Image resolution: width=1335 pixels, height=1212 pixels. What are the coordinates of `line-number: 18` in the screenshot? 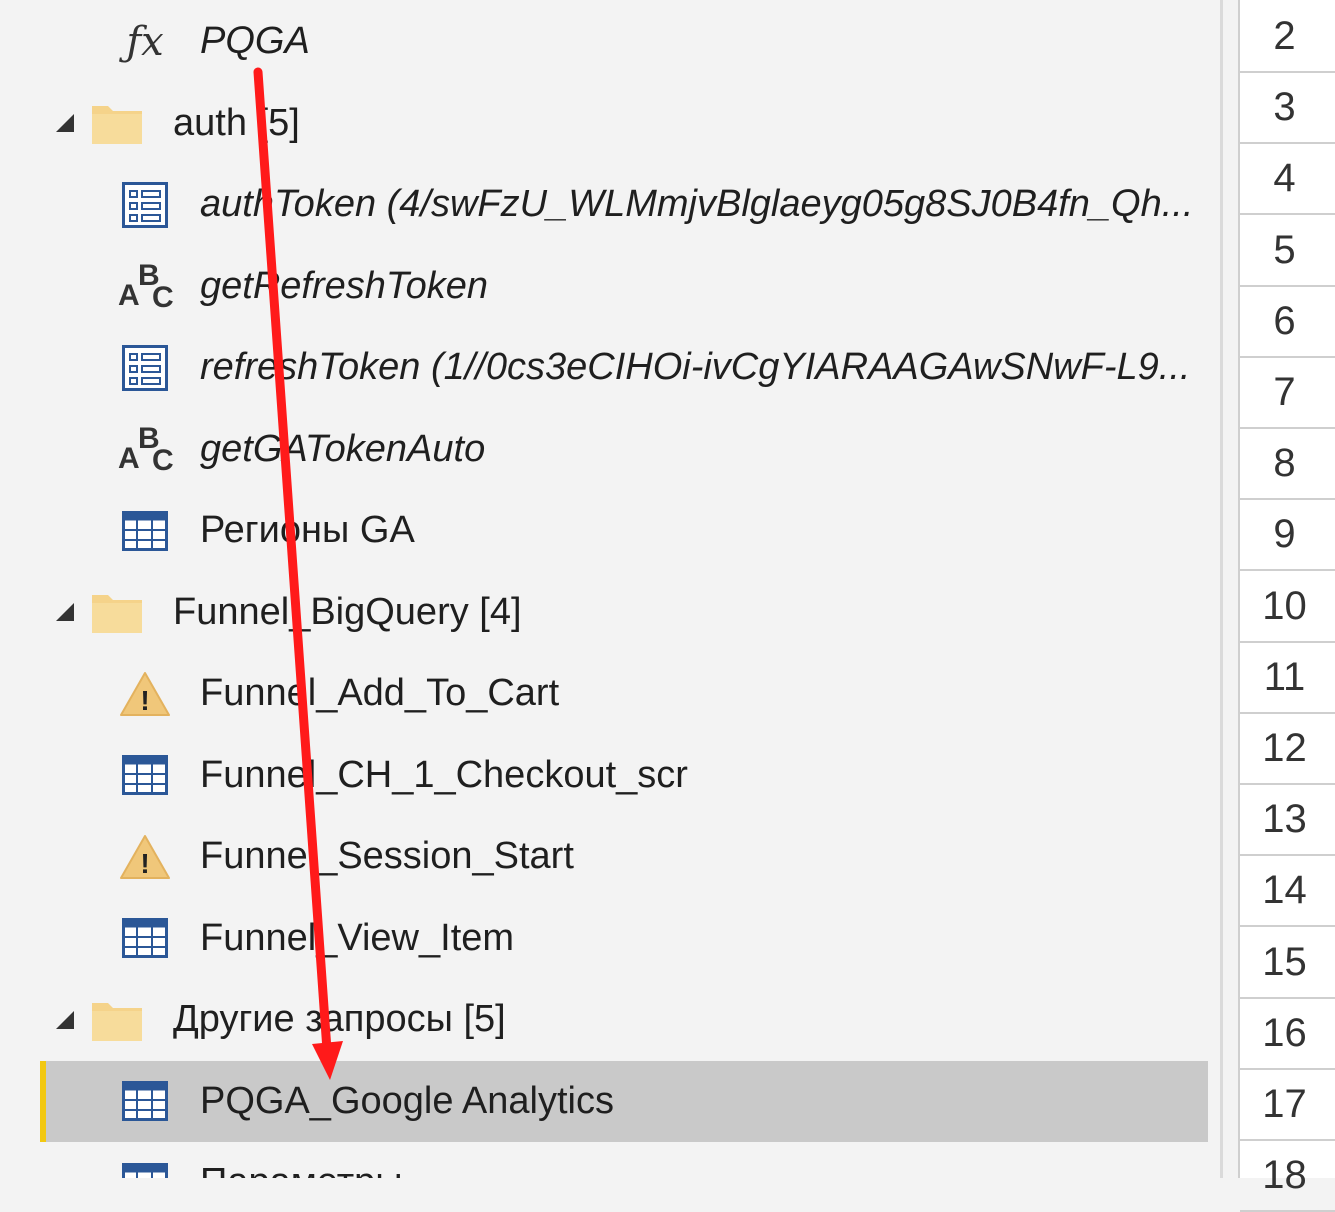 It's located at (1287, 1176).